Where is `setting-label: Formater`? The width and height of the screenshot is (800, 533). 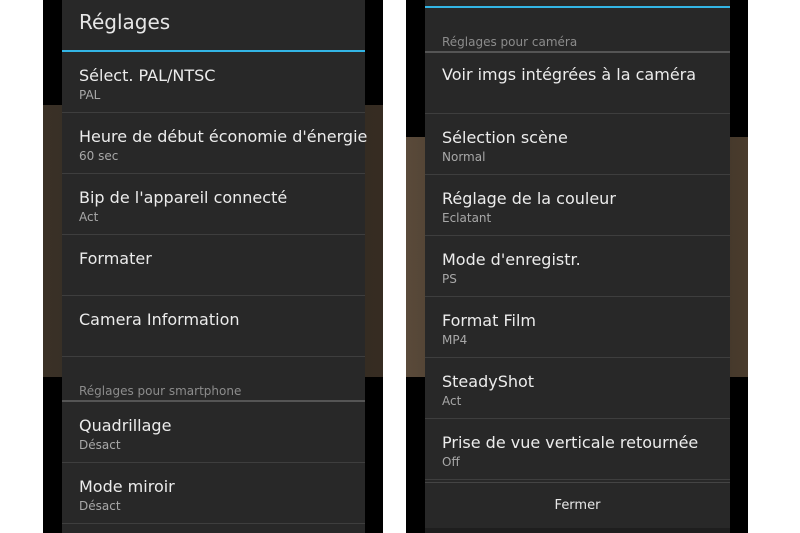
setting-label: Formater is located at coordinates (115, 258).